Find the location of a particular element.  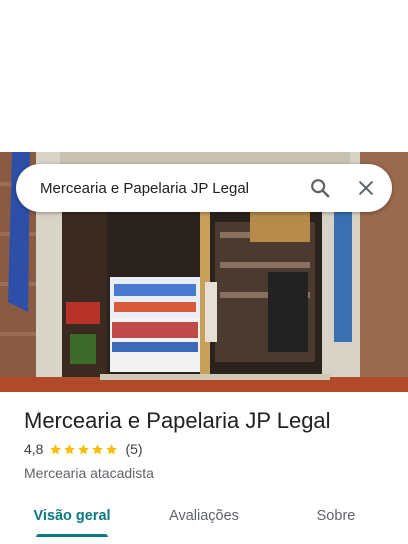

close-icon is located at coordinates (366, 188).